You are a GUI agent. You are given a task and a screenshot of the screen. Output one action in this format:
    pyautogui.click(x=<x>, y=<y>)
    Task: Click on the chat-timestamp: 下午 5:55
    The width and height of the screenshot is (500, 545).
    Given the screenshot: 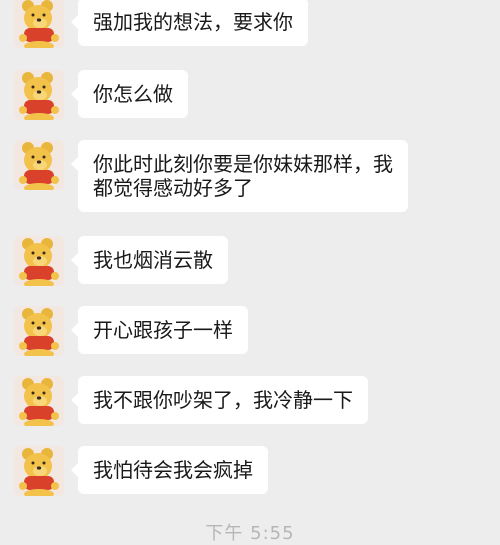 What is the action you would take?
    pyautogui.click(x=250, y=533)
    